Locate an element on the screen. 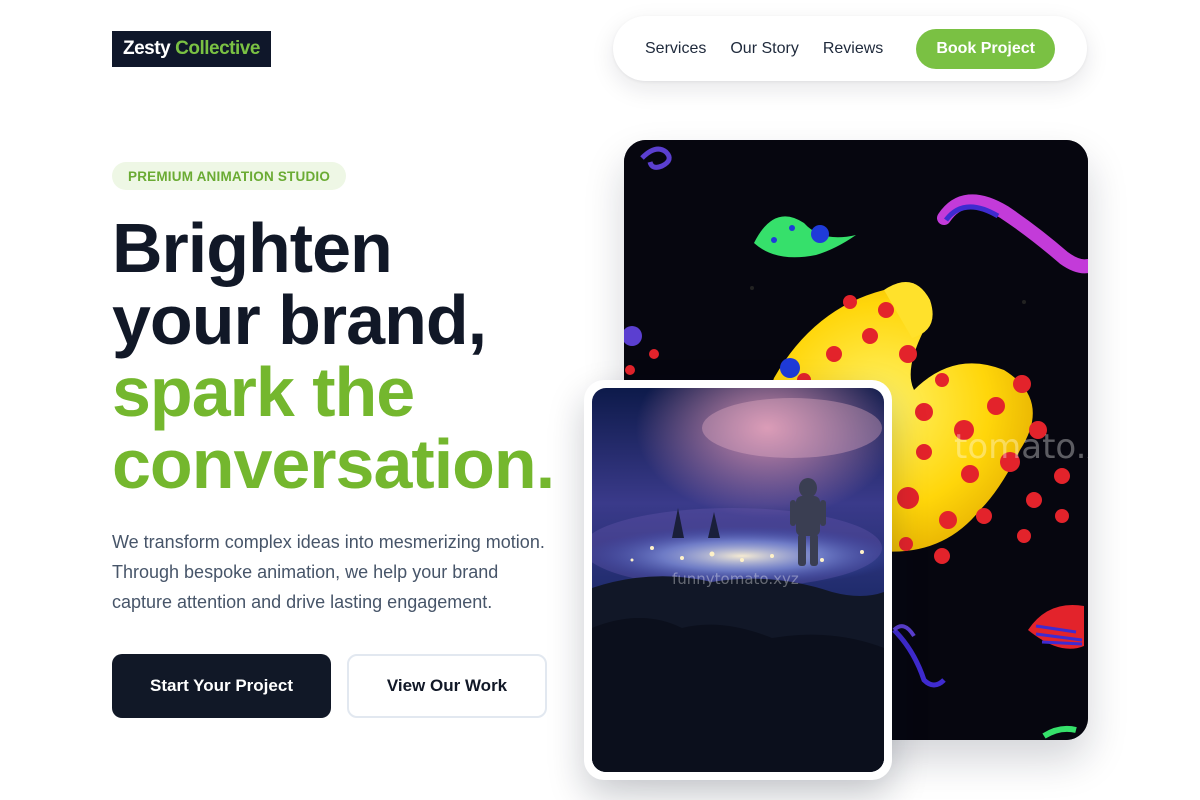 The image size is (1200, 800). astronaut-photo: funnytomato.xyz is located at coordinates (738, 580).